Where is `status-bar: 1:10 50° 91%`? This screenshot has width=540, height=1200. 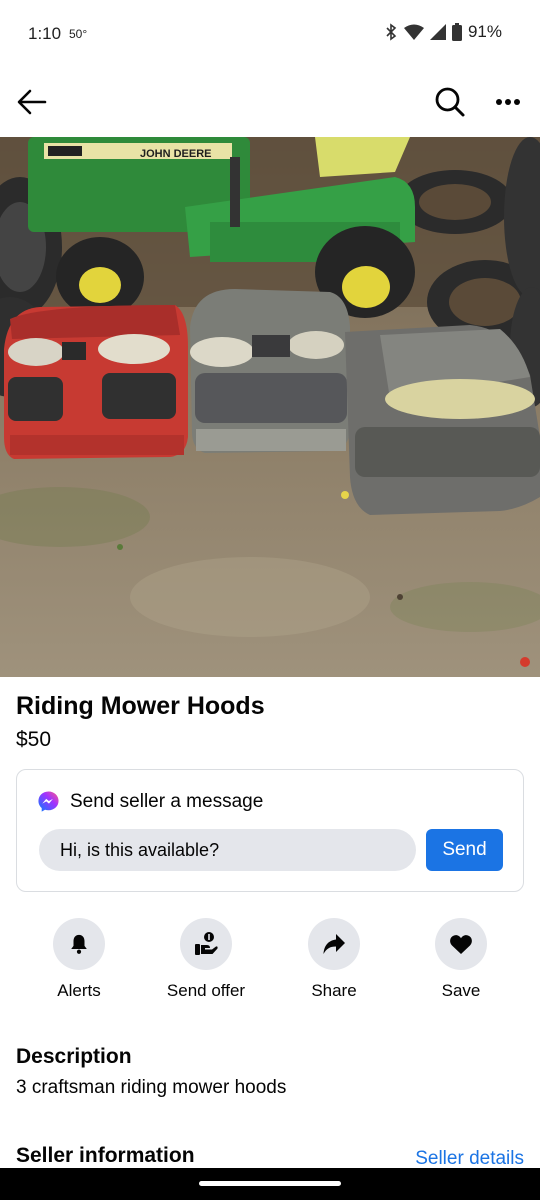
status-bar: 1:10 50° 91% is located at coordinates (270, 34).